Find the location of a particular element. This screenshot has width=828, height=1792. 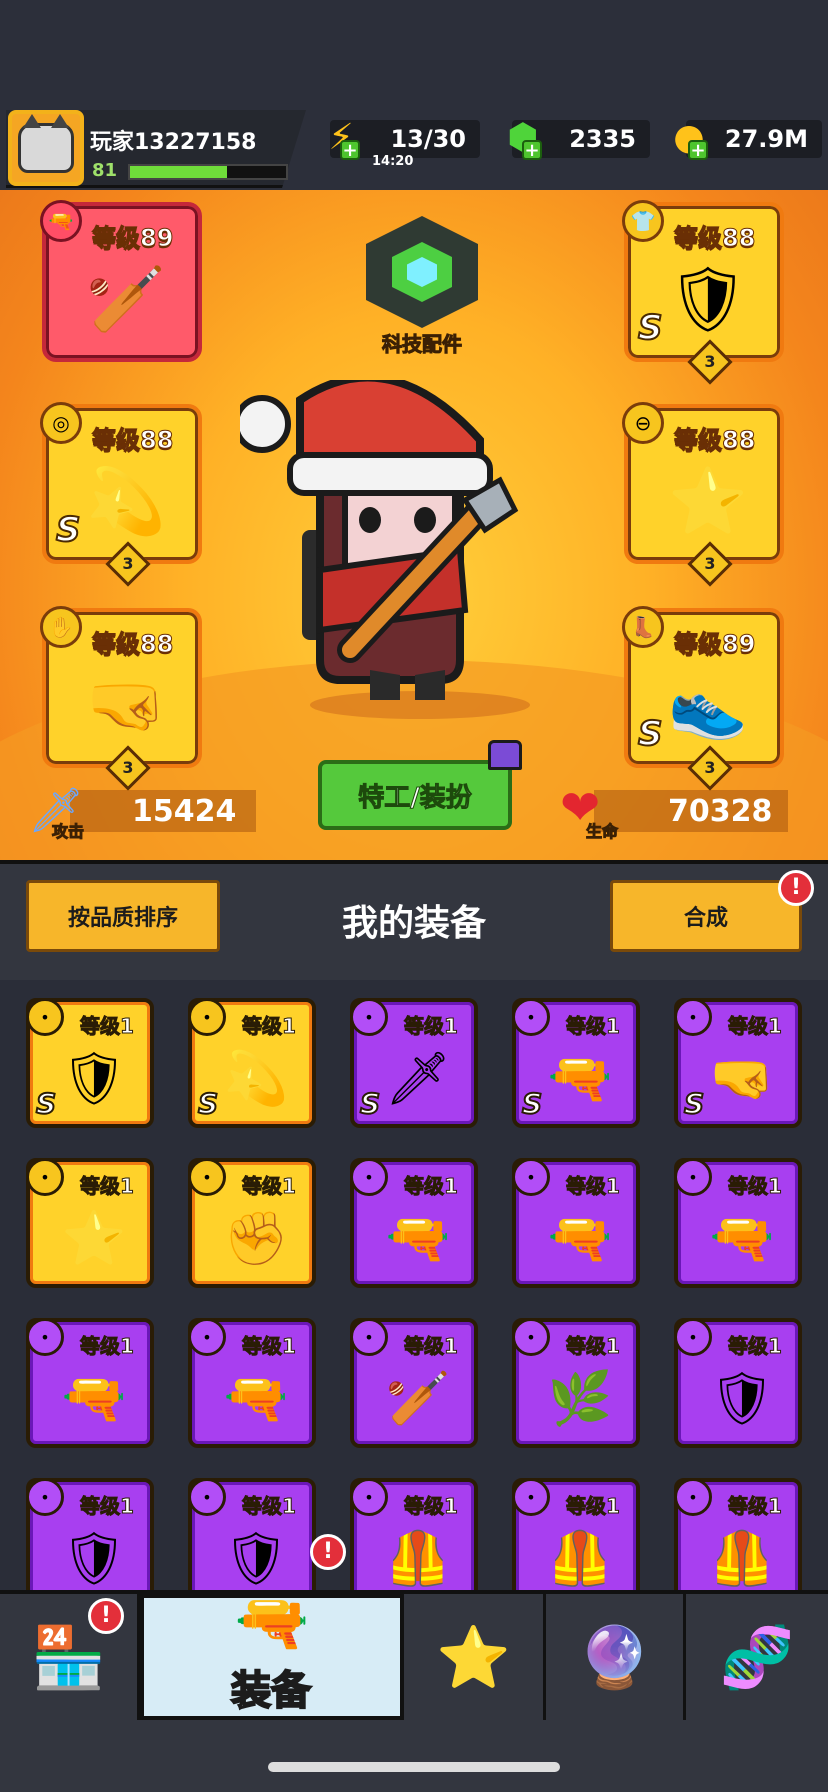

slot-glove: ✋ 等级88 🤜 3 is located at coordinates (121, 698).